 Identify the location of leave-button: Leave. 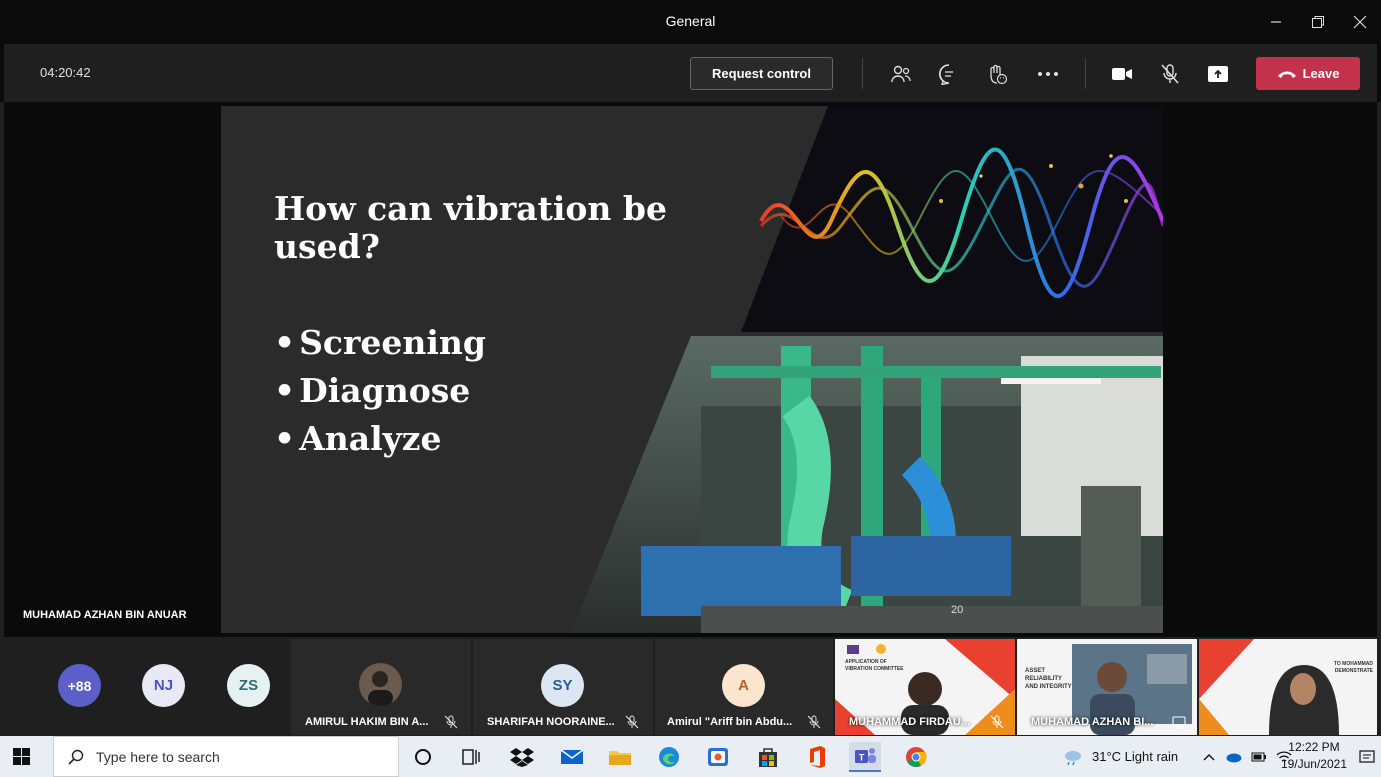
(1308, 73).